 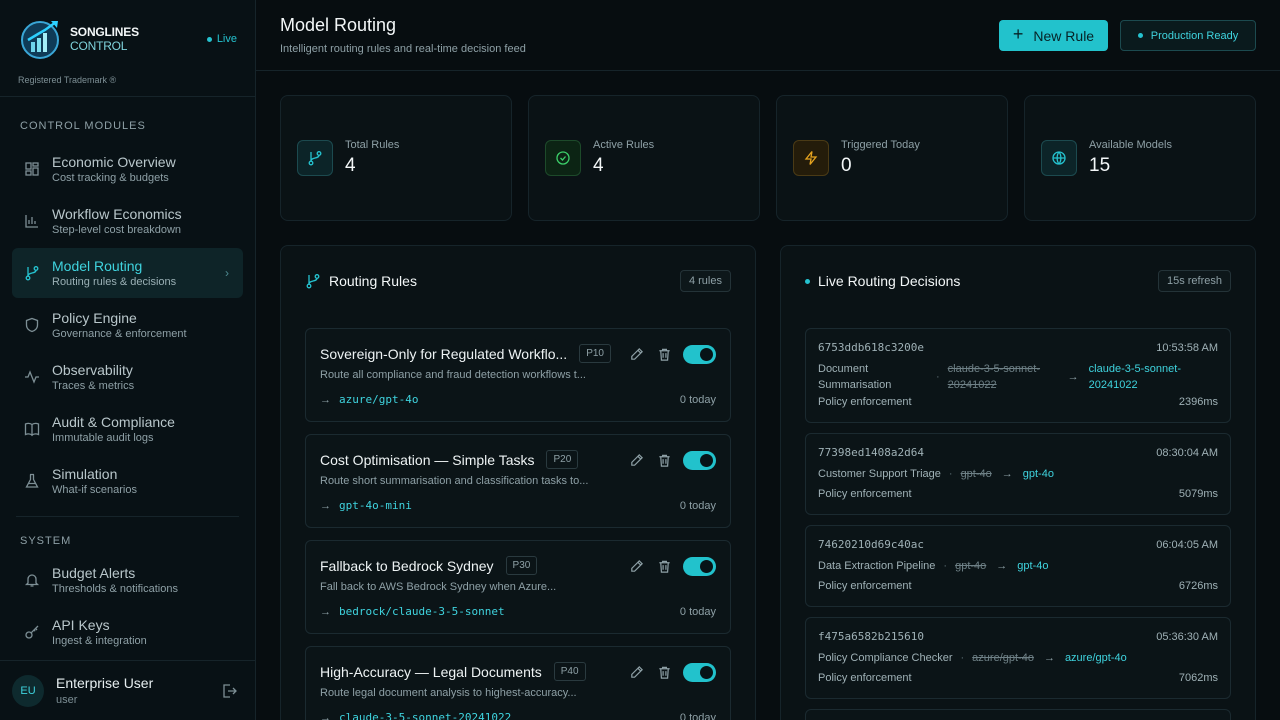 What do you see at coordinates (114, 282) in the screenshot?
I see `nav-subtitle: Routing rules & decisions` at bounding box center [114, 282].